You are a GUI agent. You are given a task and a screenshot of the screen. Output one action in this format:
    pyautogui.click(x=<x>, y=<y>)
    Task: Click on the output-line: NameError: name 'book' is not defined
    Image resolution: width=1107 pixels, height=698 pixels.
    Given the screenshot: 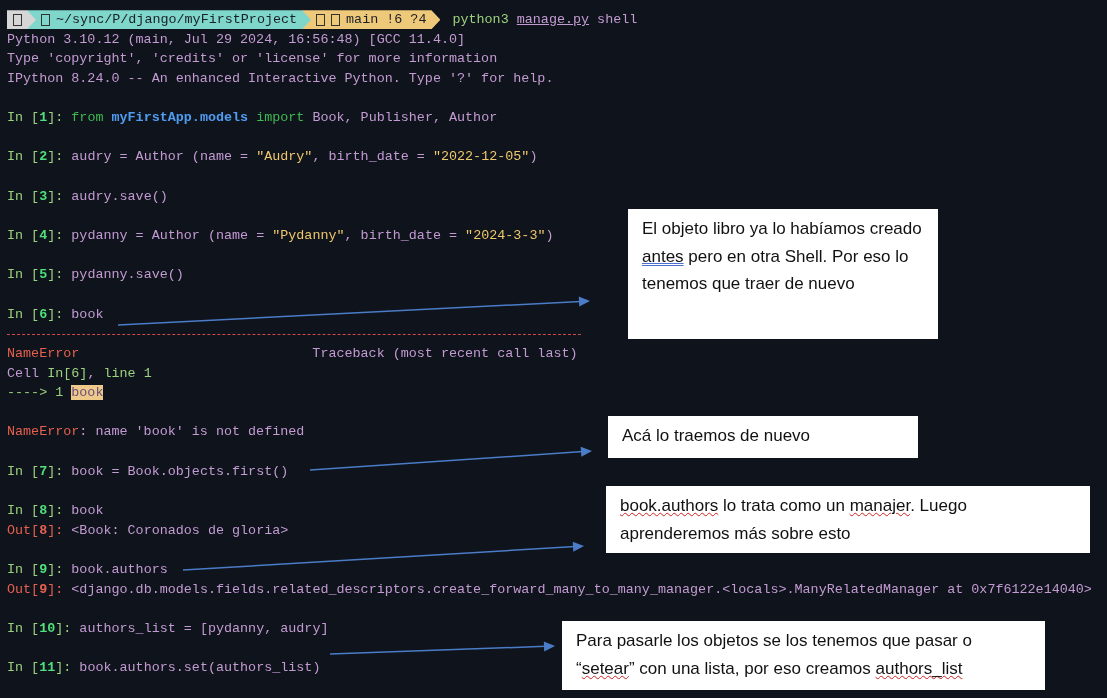 What is the action you would take?
    pyautogui.click(x=156, y=432)
    